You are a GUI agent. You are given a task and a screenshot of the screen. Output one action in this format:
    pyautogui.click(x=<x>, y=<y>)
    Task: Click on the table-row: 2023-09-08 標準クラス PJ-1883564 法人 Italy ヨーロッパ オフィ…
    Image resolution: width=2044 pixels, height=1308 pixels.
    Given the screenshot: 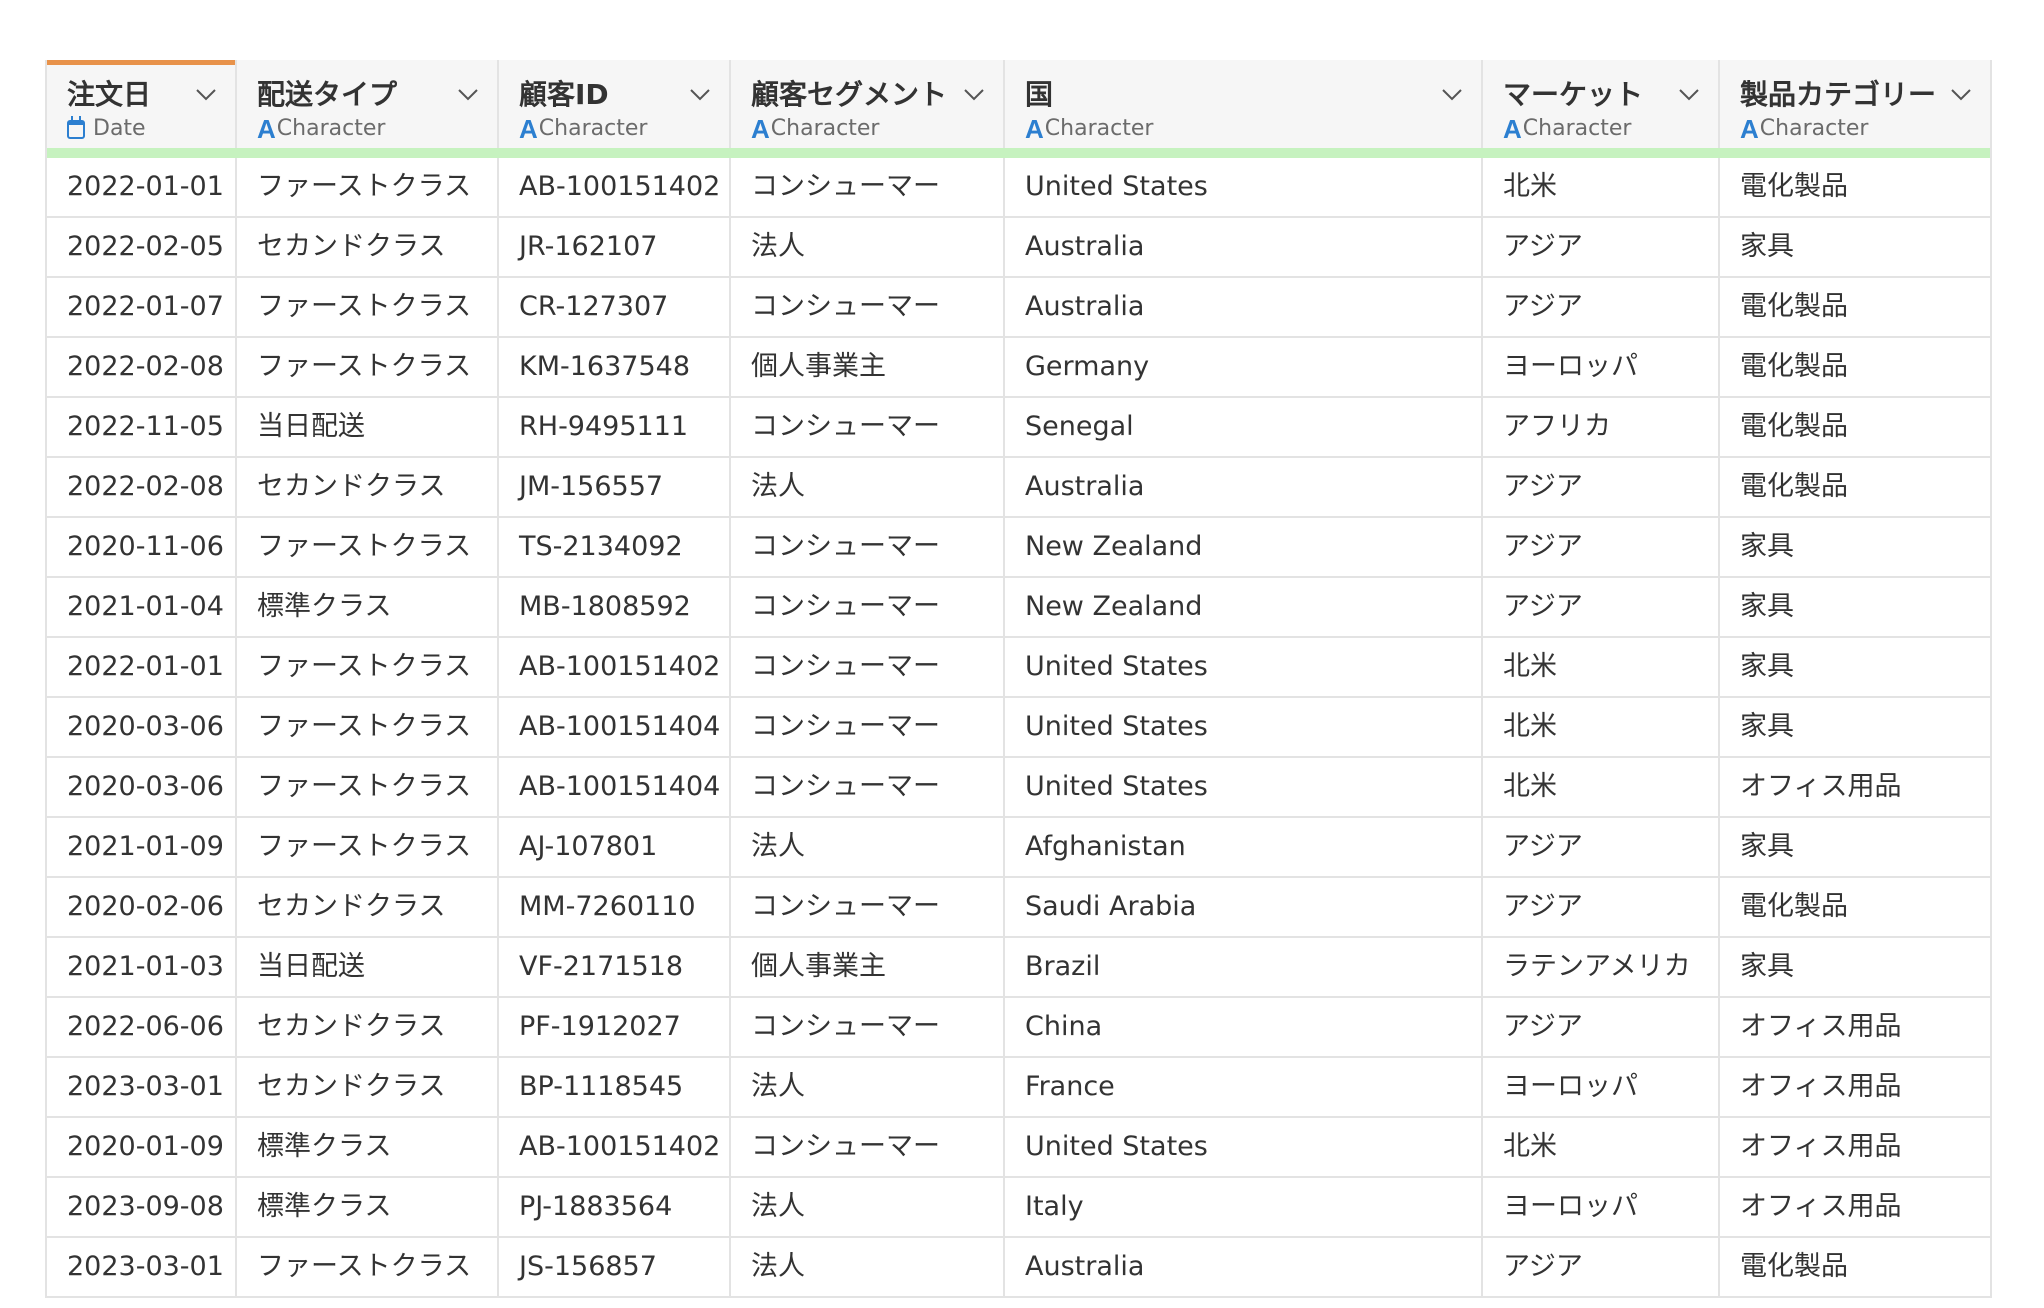 What is the action you would take?
    pyautogui.click(x=1018, y=1208)
    